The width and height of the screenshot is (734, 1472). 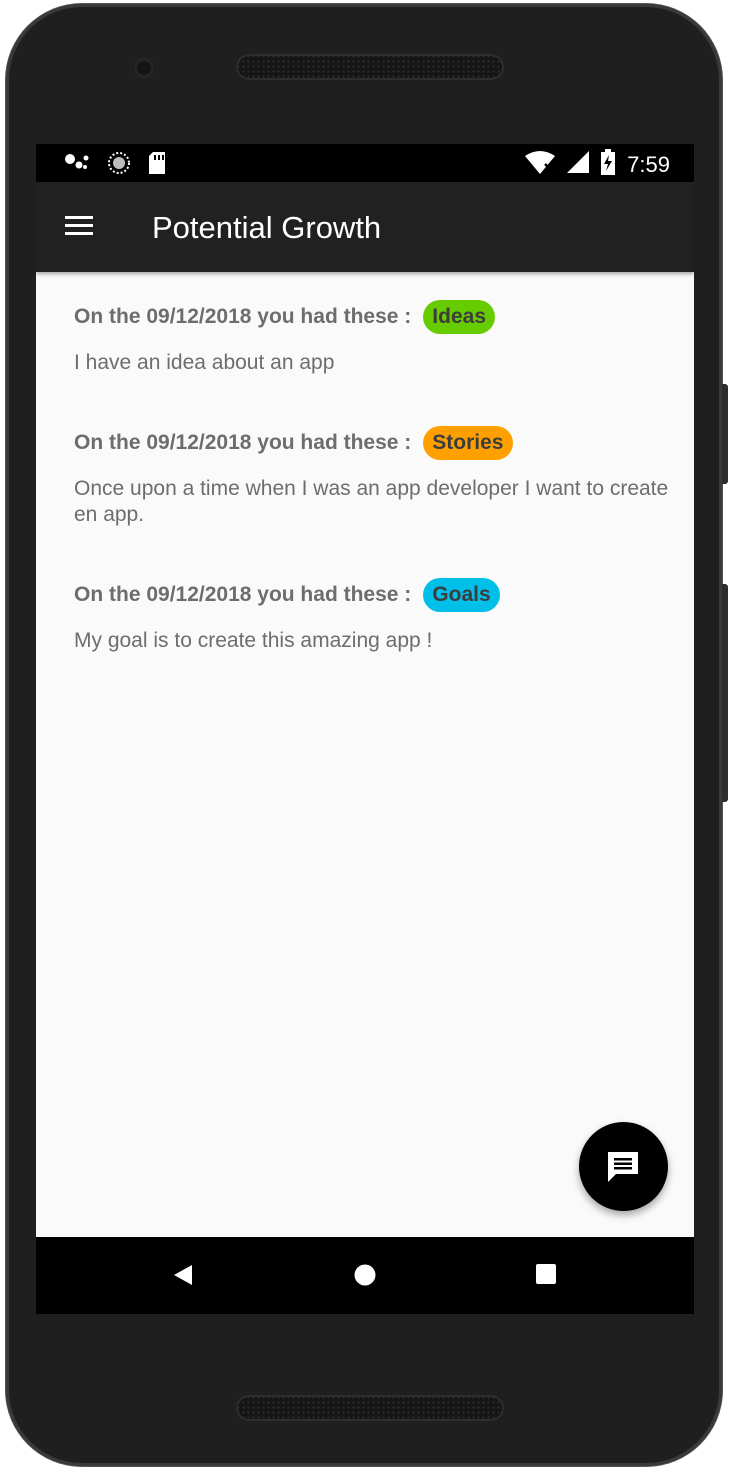 I want to click on entry-text: My goal is to create this amazing app !, so click(x=253, y=640).